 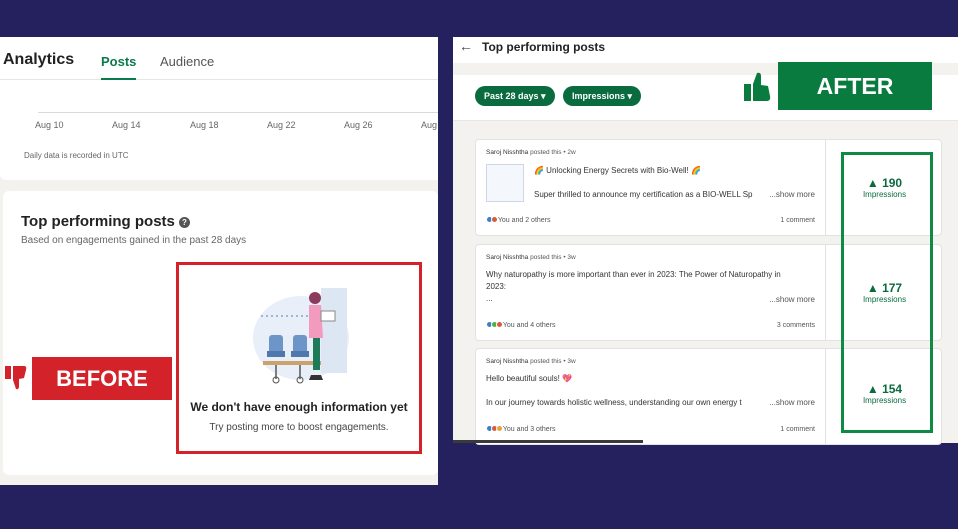 I want to click on tab-posts: Posts, so click(x=119, y=67).